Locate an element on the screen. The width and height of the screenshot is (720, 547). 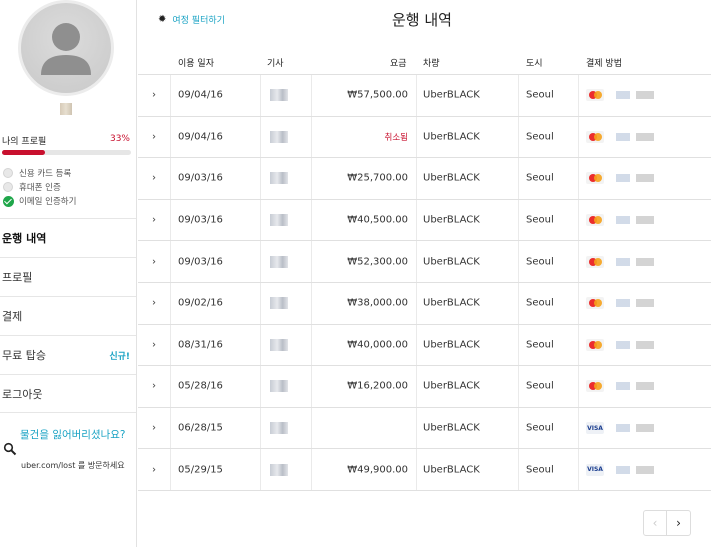
trip-fare: ₩57,500.00 is located at coordinates (377, 95).